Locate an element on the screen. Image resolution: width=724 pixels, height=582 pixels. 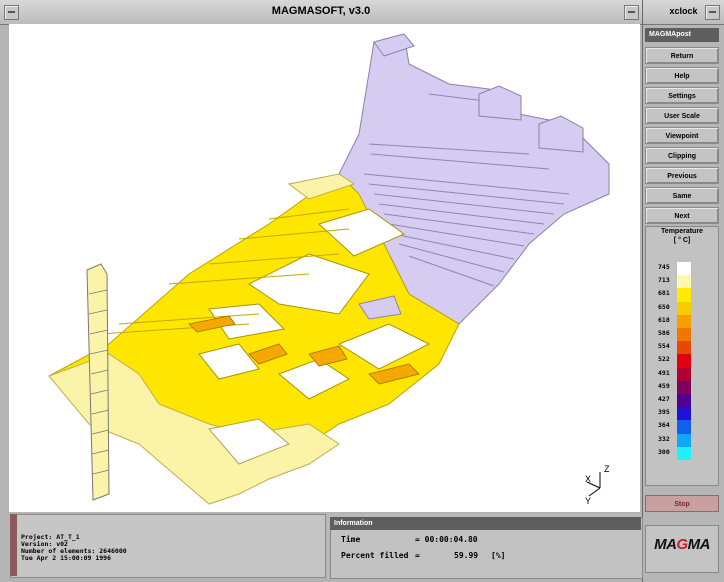
help-button: Help is located at coordinates (682, 75).